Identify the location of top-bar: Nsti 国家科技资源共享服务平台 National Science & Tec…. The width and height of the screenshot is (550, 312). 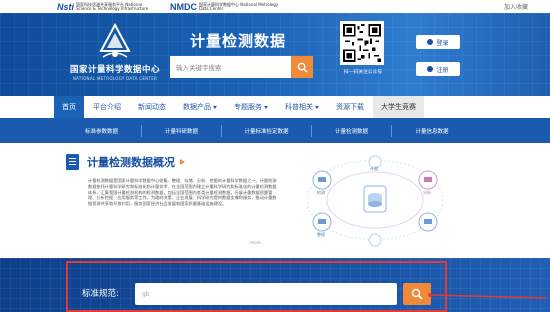
(275, 6).